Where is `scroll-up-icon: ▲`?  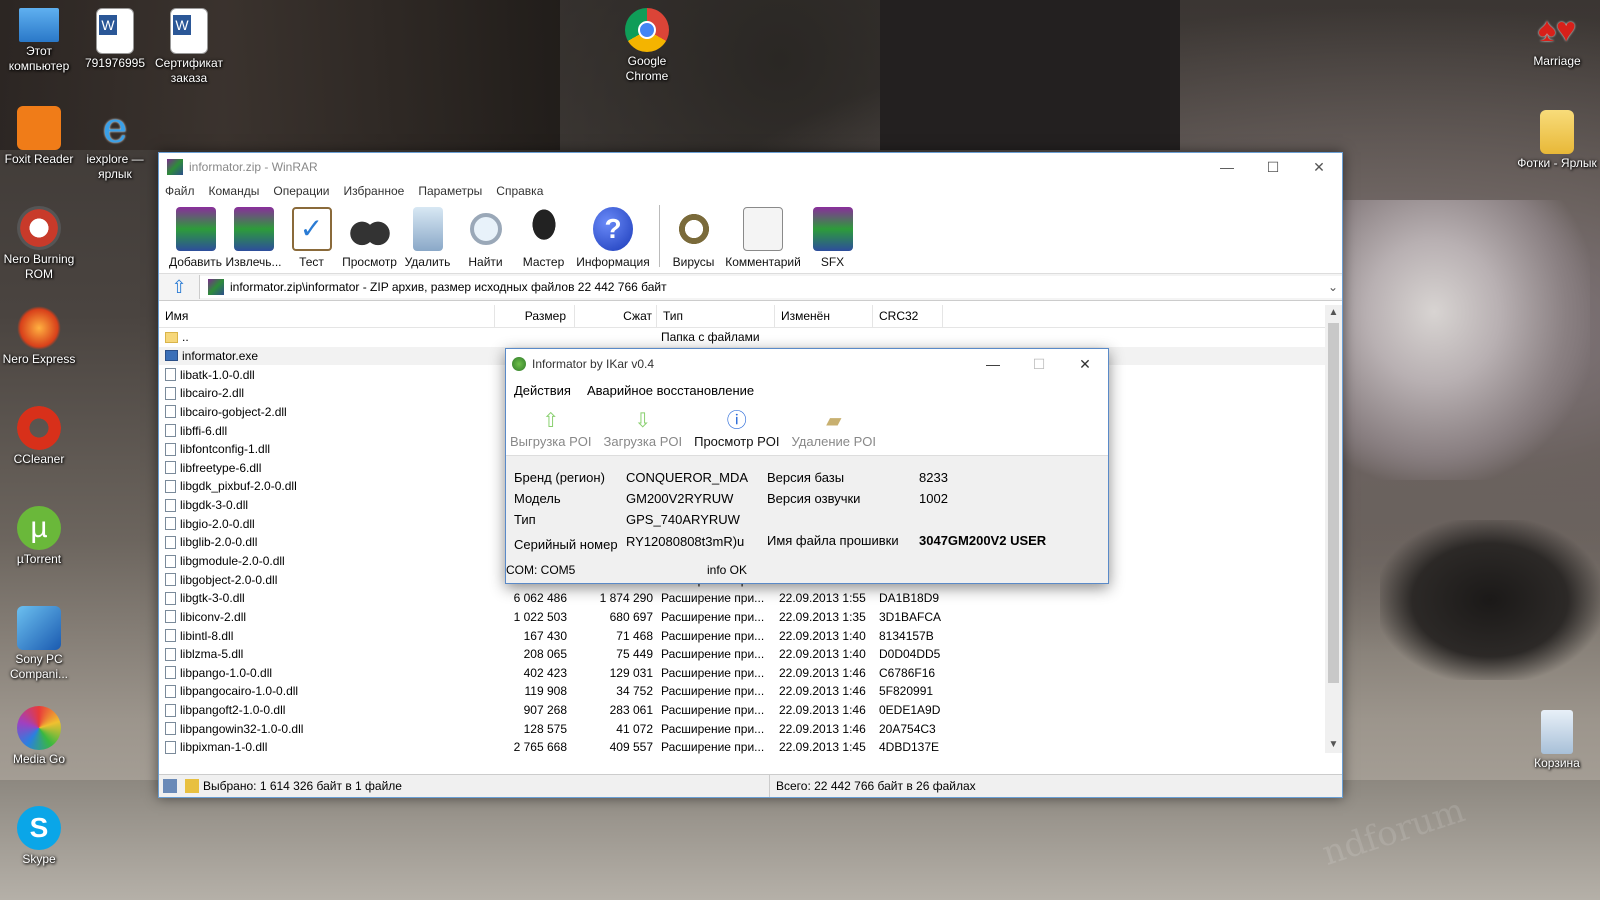
scroll-up-icon: ▲ is located at coordinates (1333, 313).